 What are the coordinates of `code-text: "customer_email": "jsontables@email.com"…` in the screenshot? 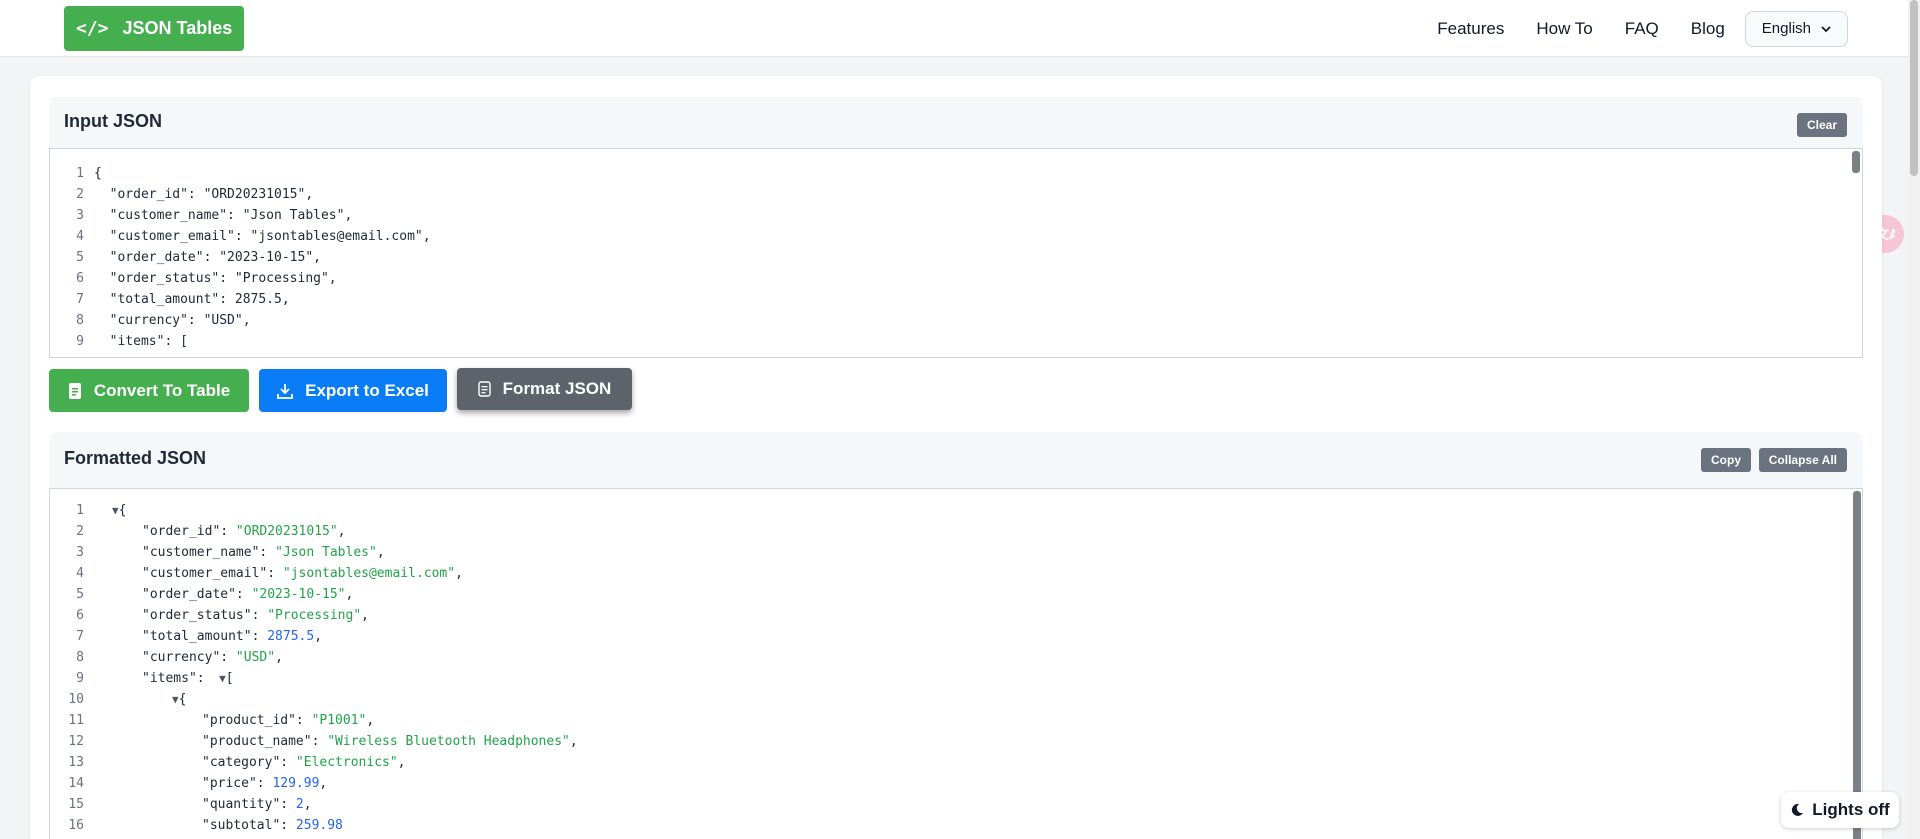 It's located at (262, 236).